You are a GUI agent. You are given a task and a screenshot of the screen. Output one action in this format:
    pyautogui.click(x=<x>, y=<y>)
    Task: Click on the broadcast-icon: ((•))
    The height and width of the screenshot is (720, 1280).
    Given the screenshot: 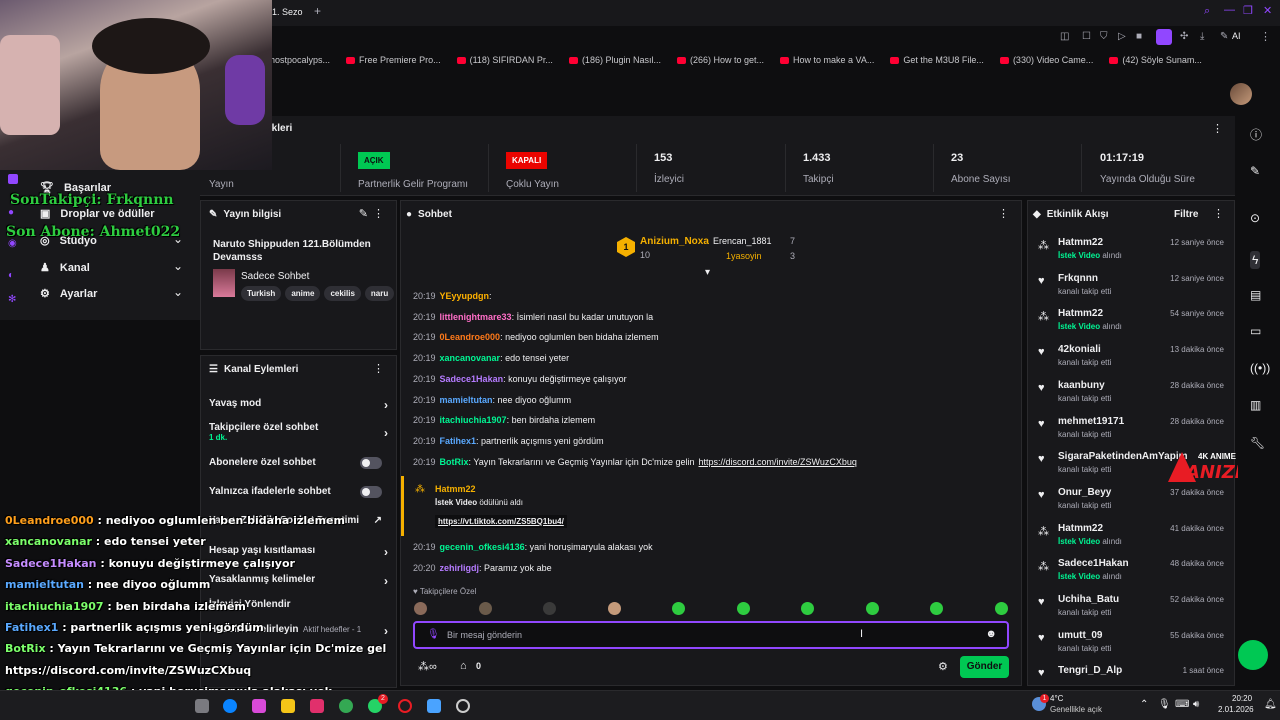 What is the action you would take?
    pyautogui.click(x=1260, y=368)
    